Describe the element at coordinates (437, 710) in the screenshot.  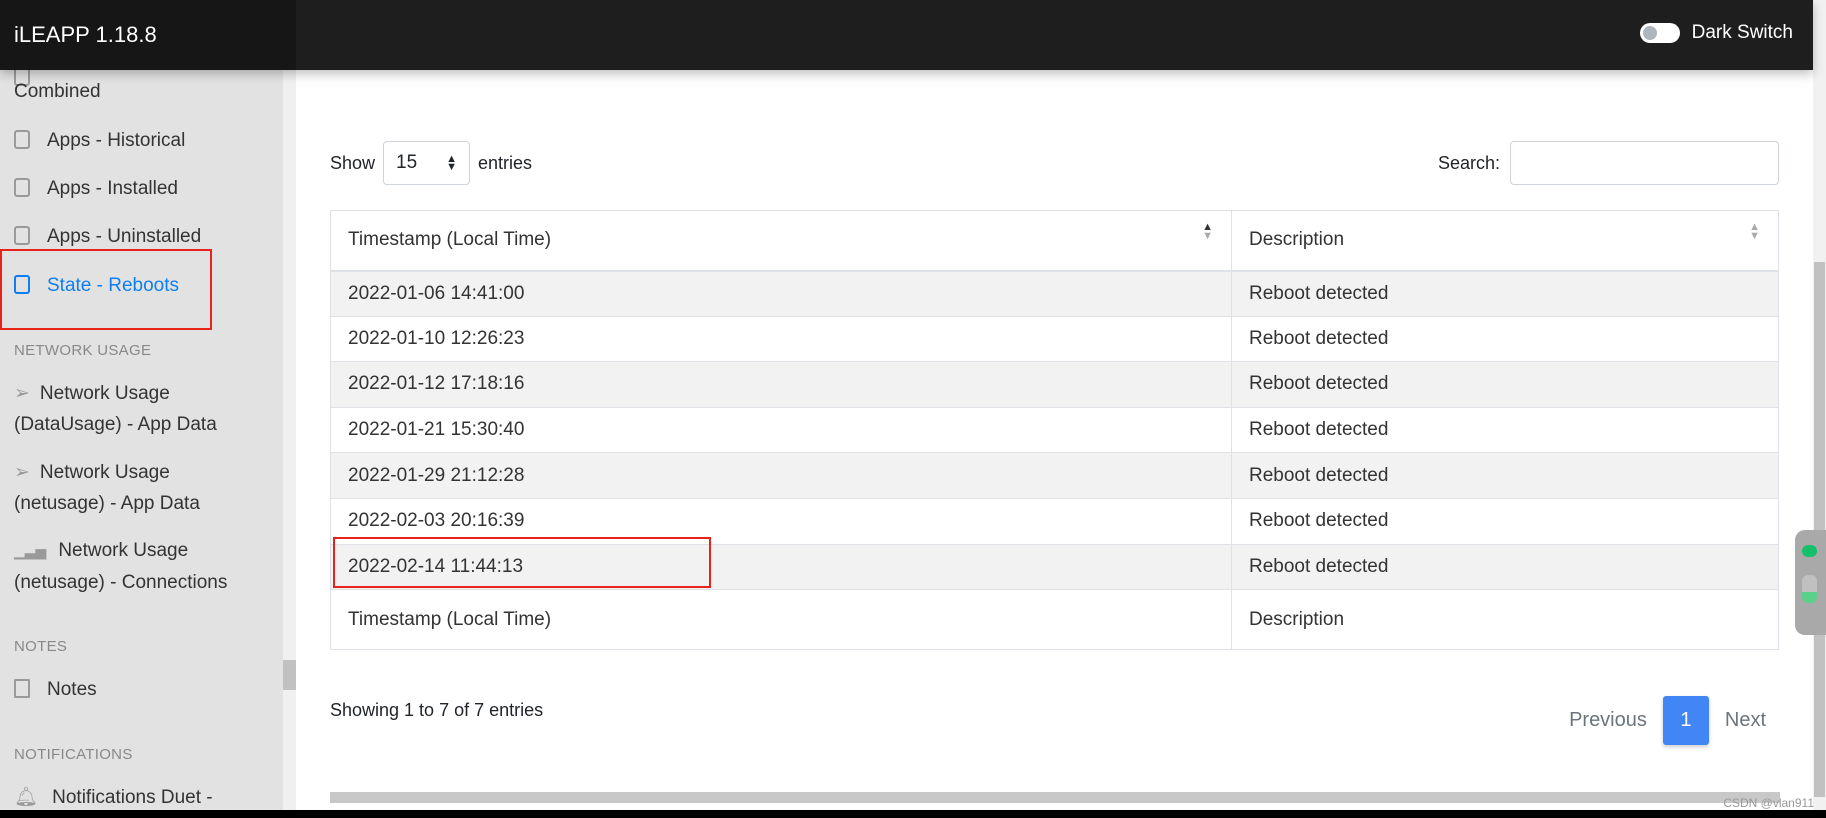
I see `table-info: Showing 1 to 7 of 7 entries` at that location.